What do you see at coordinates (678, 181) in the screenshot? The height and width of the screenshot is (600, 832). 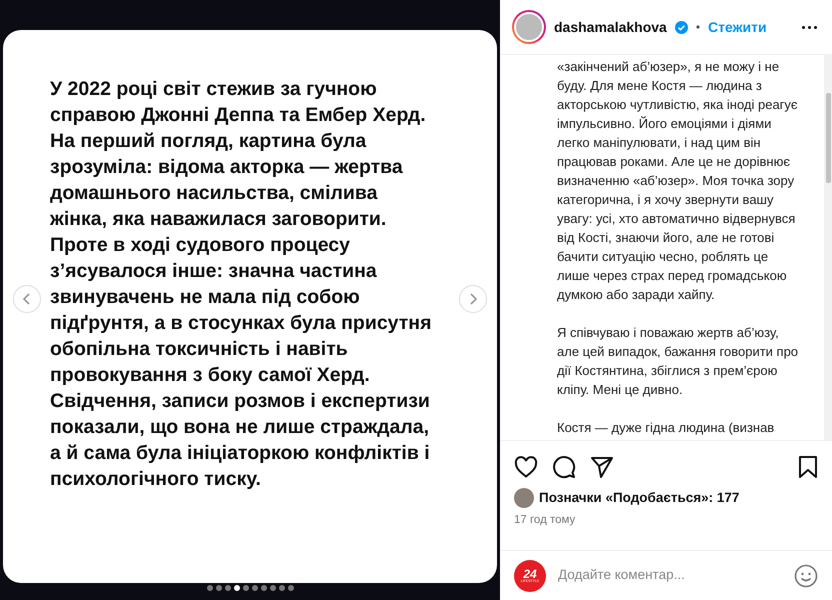 I see `caption-paragraph: «закінчений аб’юзер», я не можу і не буду. Для мене Костя — людина з акторською чутливістю, яка іноді реагує імпульсивно. Його емоціями і діями легко маніпулювати, і над цим він працював роками. Але це не дорівнює визначенню «аб’юзер». Моя точка зору категорична, і я хочу звернути вашу увагу: усі, хто автоматично відвернувся від Кості, знаючи його, але не готові бачити ситуацію чесно, роблять це лише через страх перед громадською думкою або заради хайпу.` at bounding box center [678, 181].